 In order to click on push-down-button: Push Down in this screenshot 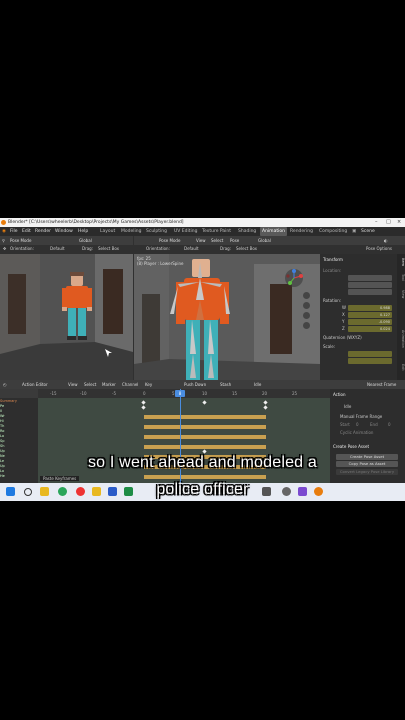, I will do `click(195, 384)`.